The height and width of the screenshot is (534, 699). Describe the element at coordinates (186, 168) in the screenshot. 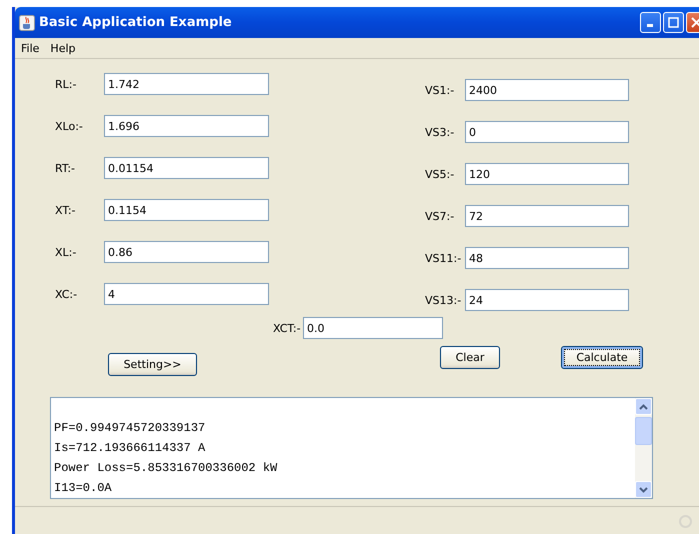

I see `input-field: 0.01154` at that location.